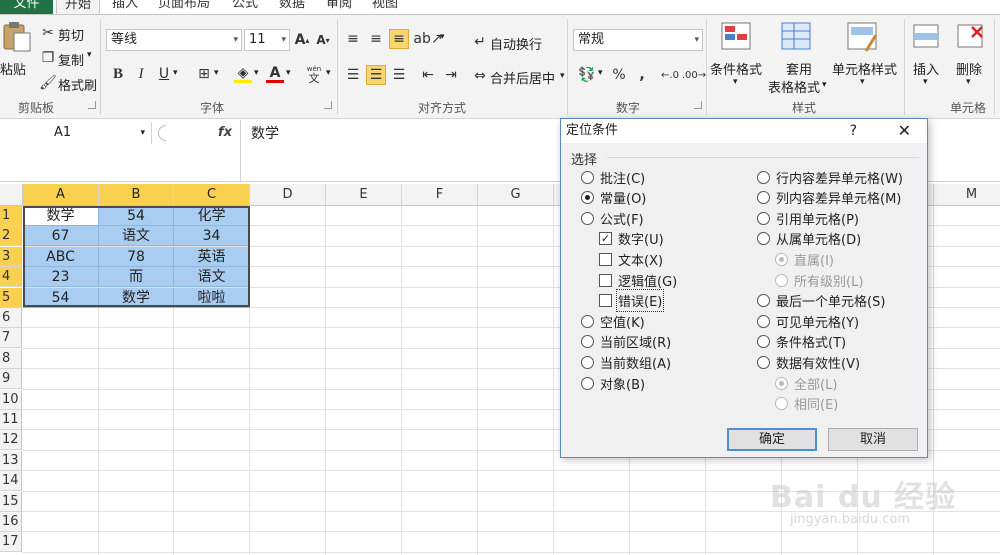 Image resolution: width=1000 pixels, height=555 pixels. What do you see at coordinates (212, 195) in the screenshot?
I see `column-header-c: C` at bounding box center [212, 195].